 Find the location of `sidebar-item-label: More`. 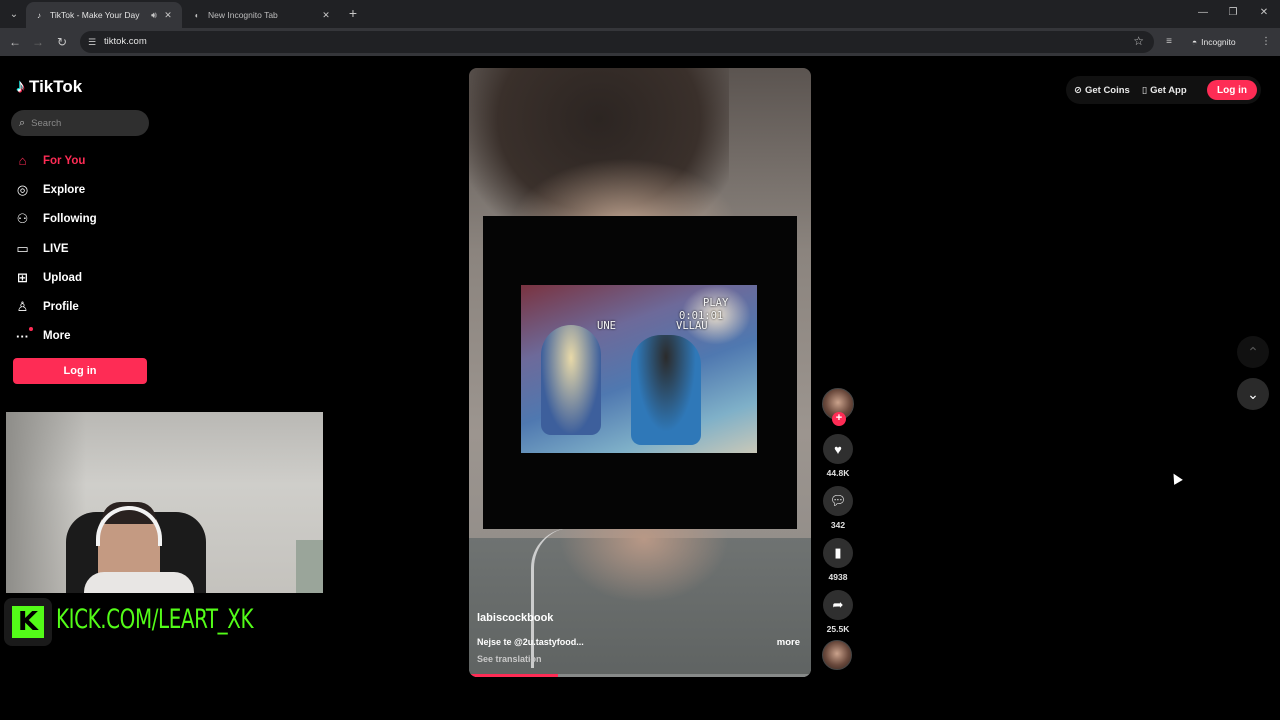

sidebar-item-label: More is located at coordinates (57, 336).